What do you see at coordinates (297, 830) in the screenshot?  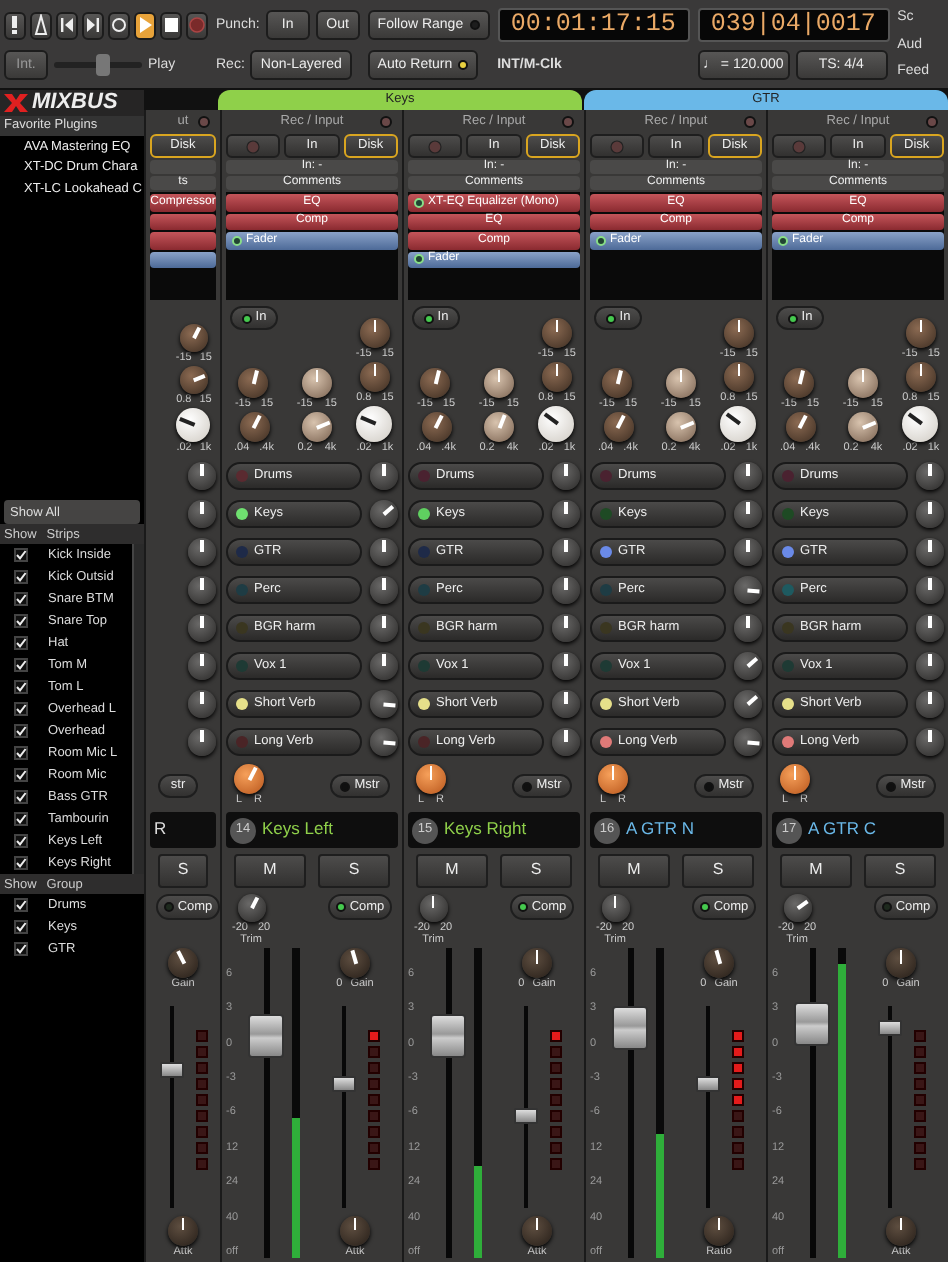 I see `strip-name: Keys Left` at bounding box center [297, 830].